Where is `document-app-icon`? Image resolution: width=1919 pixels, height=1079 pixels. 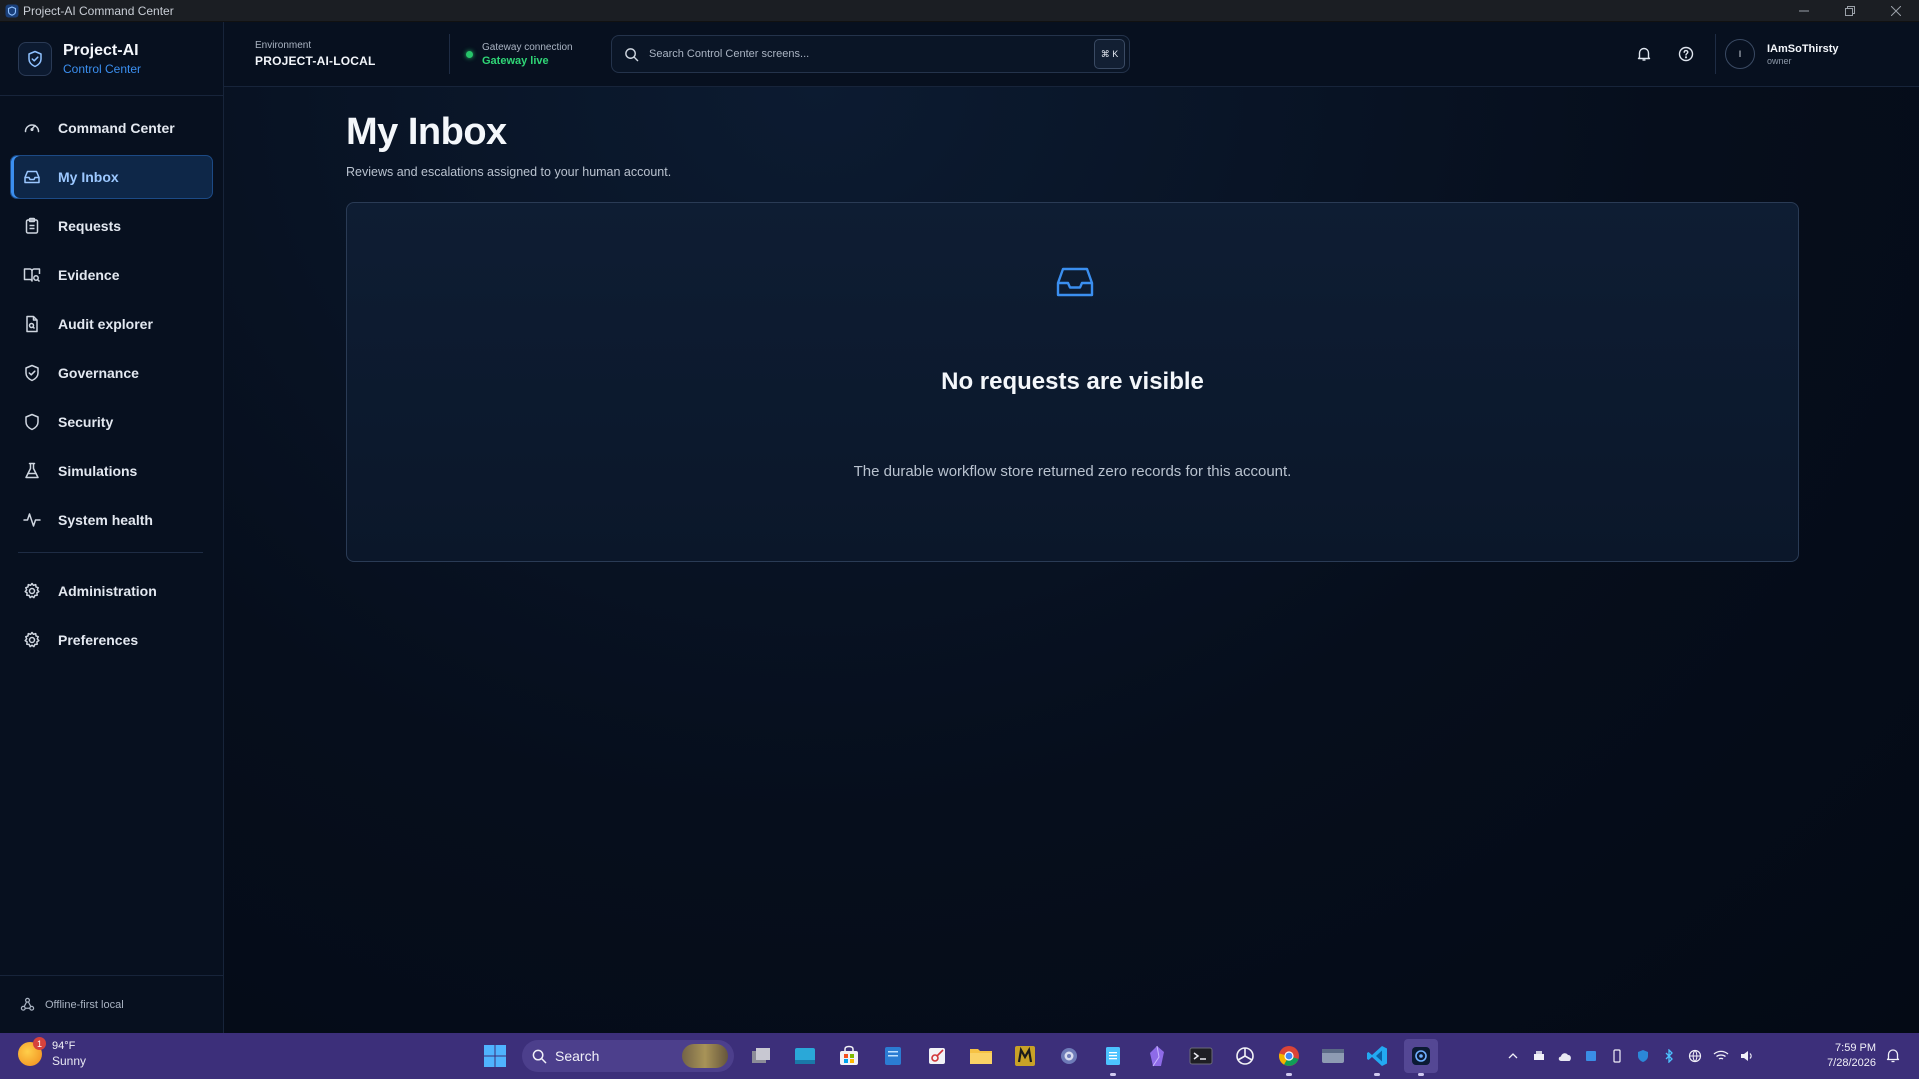 document-app-icon is located at coordinates (893, 1056).